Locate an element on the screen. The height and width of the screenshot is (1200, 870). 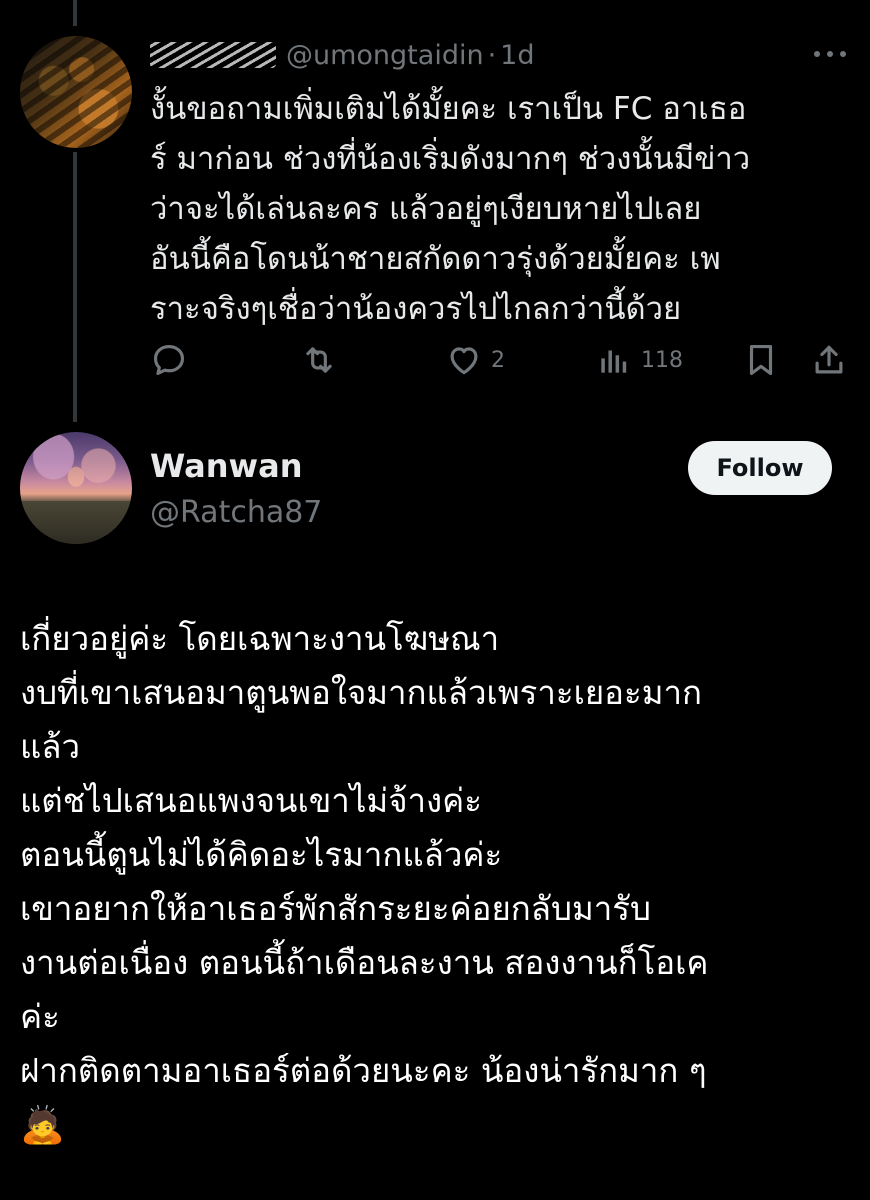
avatar-redaction-scribble is located at coordinates (76, 92).